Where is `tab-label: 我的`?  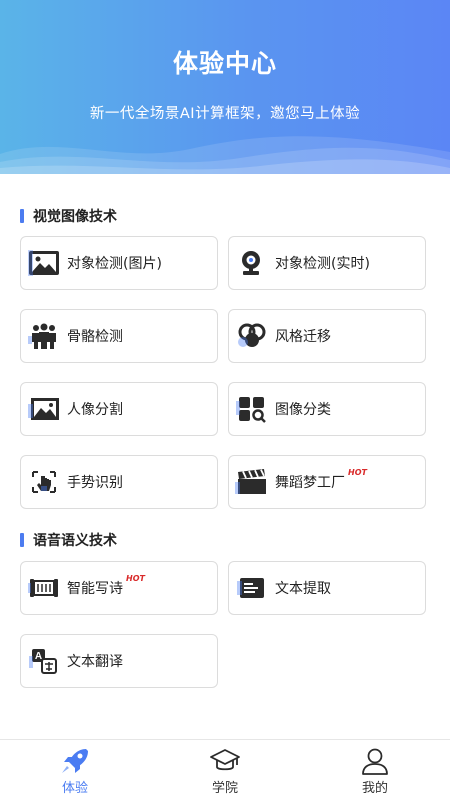 tab-label: 我的 is located at coordinates (374, 788).